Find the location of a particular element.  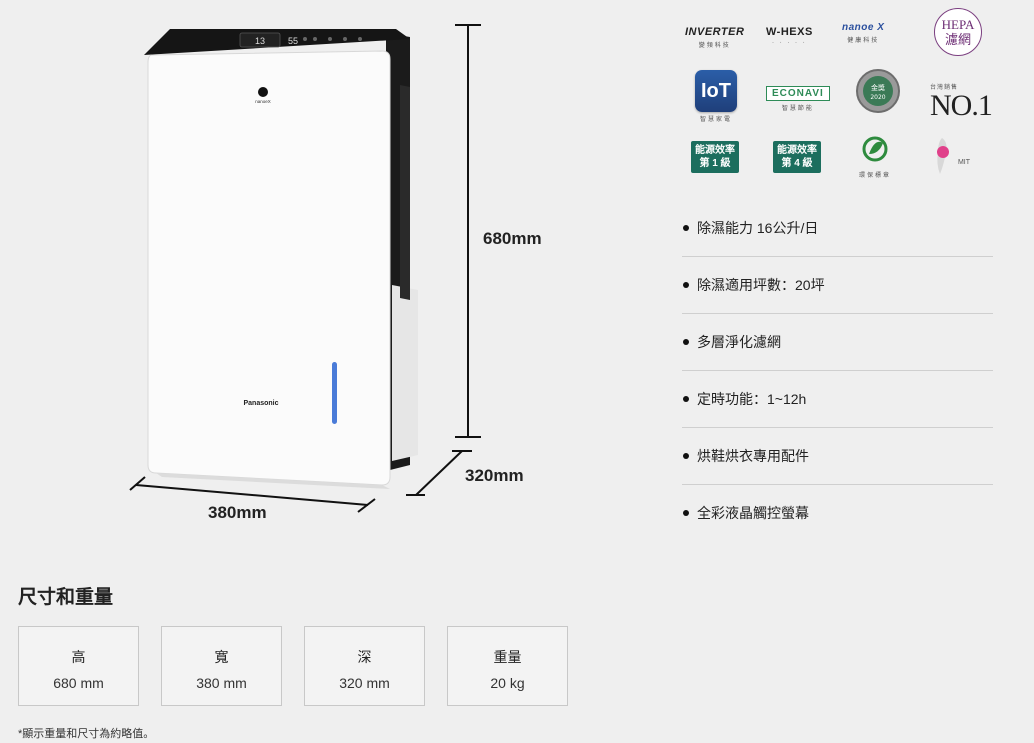

display-digits: 13 is located at coordinates (260, 41).